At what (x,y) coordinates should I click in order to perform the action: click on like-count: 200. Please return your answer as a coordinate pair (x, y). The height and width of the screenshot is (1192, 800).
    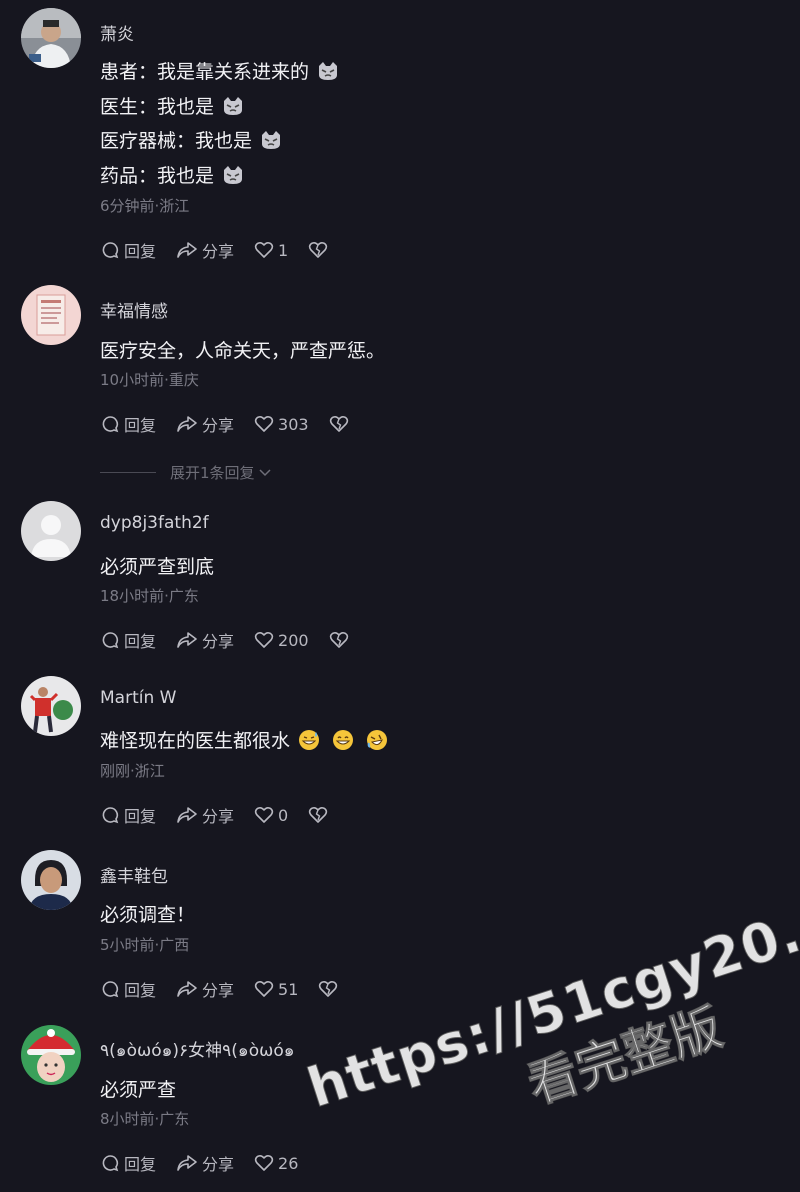
    Looking at the image, I should click on (293, 640).